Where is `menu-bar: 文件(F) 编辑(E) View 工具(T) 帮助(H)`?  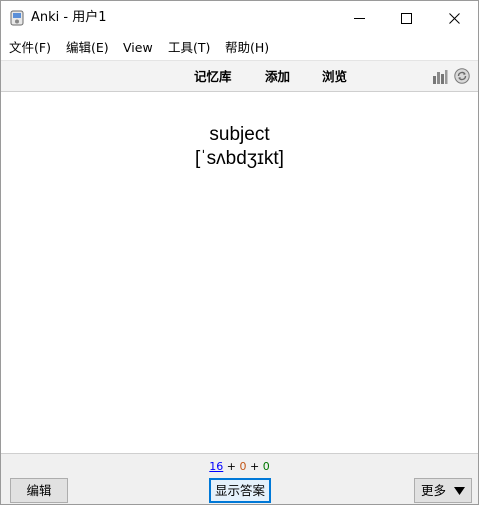 menu-bar: 文件(F) 编辑(E) View 工具(T) 帮助(H) is located at coordinates (239, 48).